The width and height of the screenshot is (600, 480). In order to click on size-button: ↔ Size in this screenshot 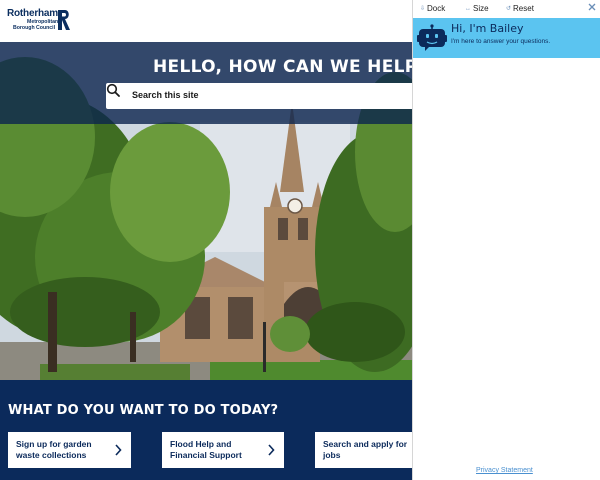, I will do `click(477, 8)`.